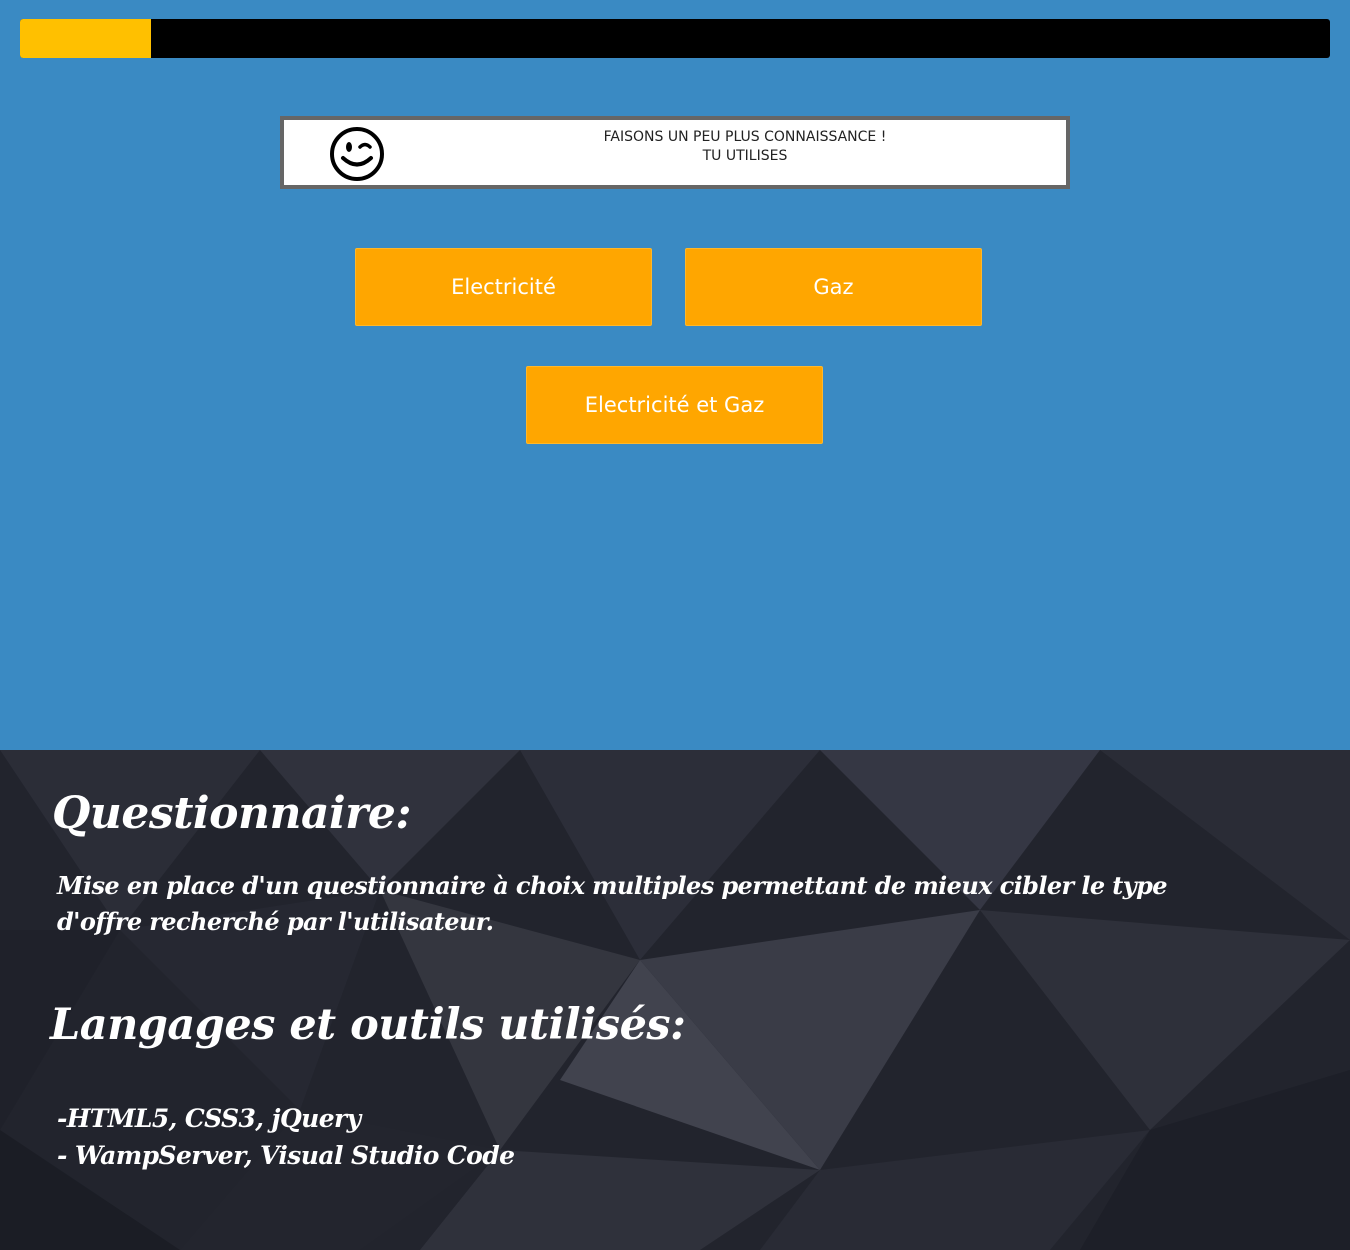 Image resolution: width=1350 pixels, height=1250 pixels. Describe the element at coordinates (503, 287) in the screenshot. I see `electricite-button: Electricité` at that location.